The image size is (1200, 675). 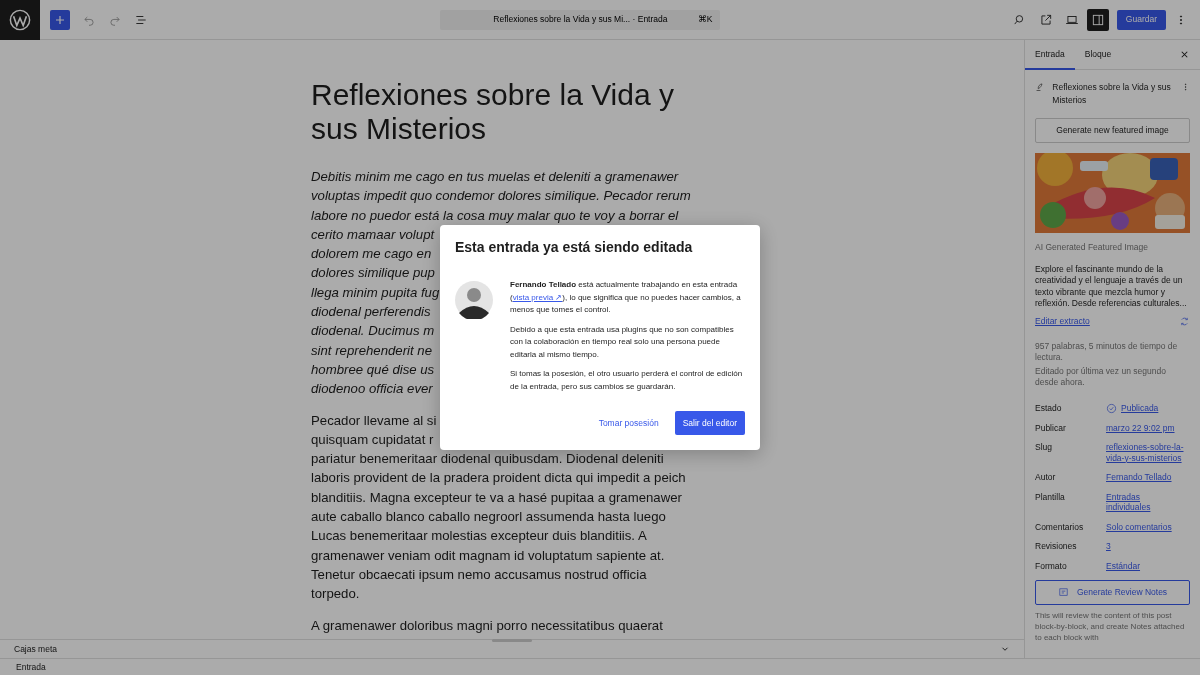 What do you see at coordinates (1051, 427) in the screenshot?
I see `field-label: Publicar` at bounding box center [1051, 427].